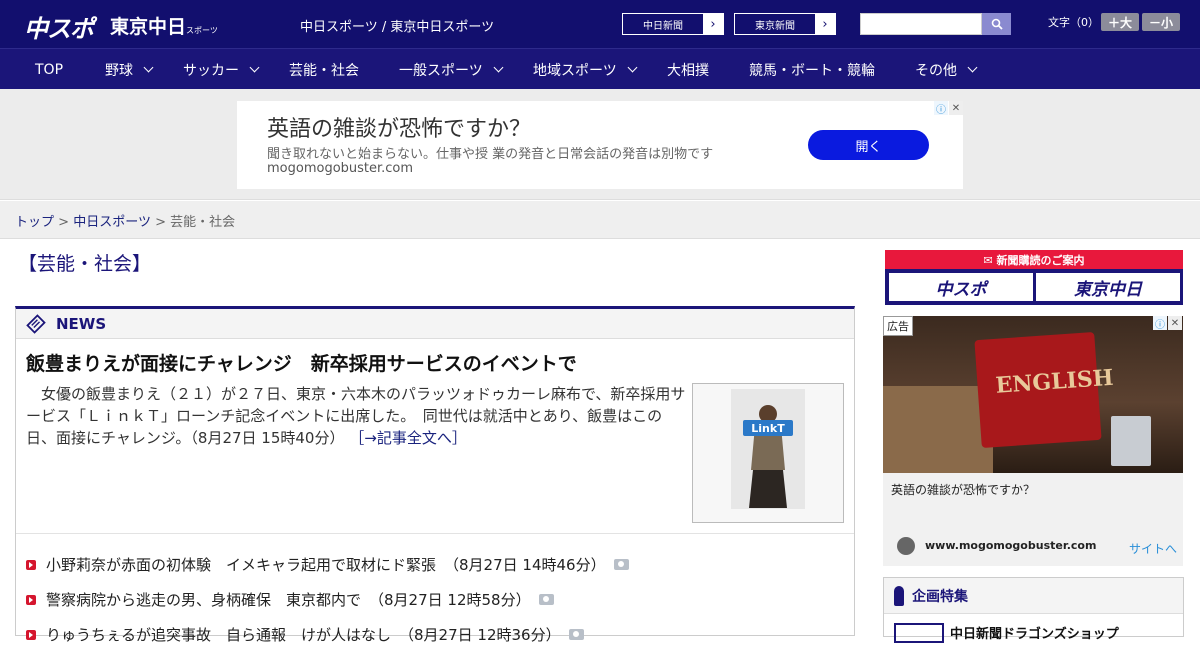 This screenshot has width=1200, height=652. I want to click on list-item: 小野莉奈が赤面の初体験 イメキャラ起用で取材にド緊張 （8月27日 14時46分）, so click(327, 564).